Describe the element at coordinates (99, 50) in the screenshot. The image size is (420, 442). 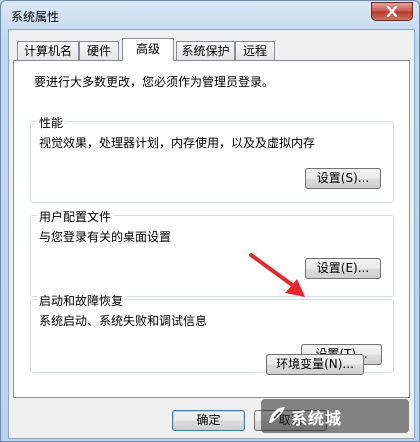
I see `tab-hardware: 硬件` at that location.